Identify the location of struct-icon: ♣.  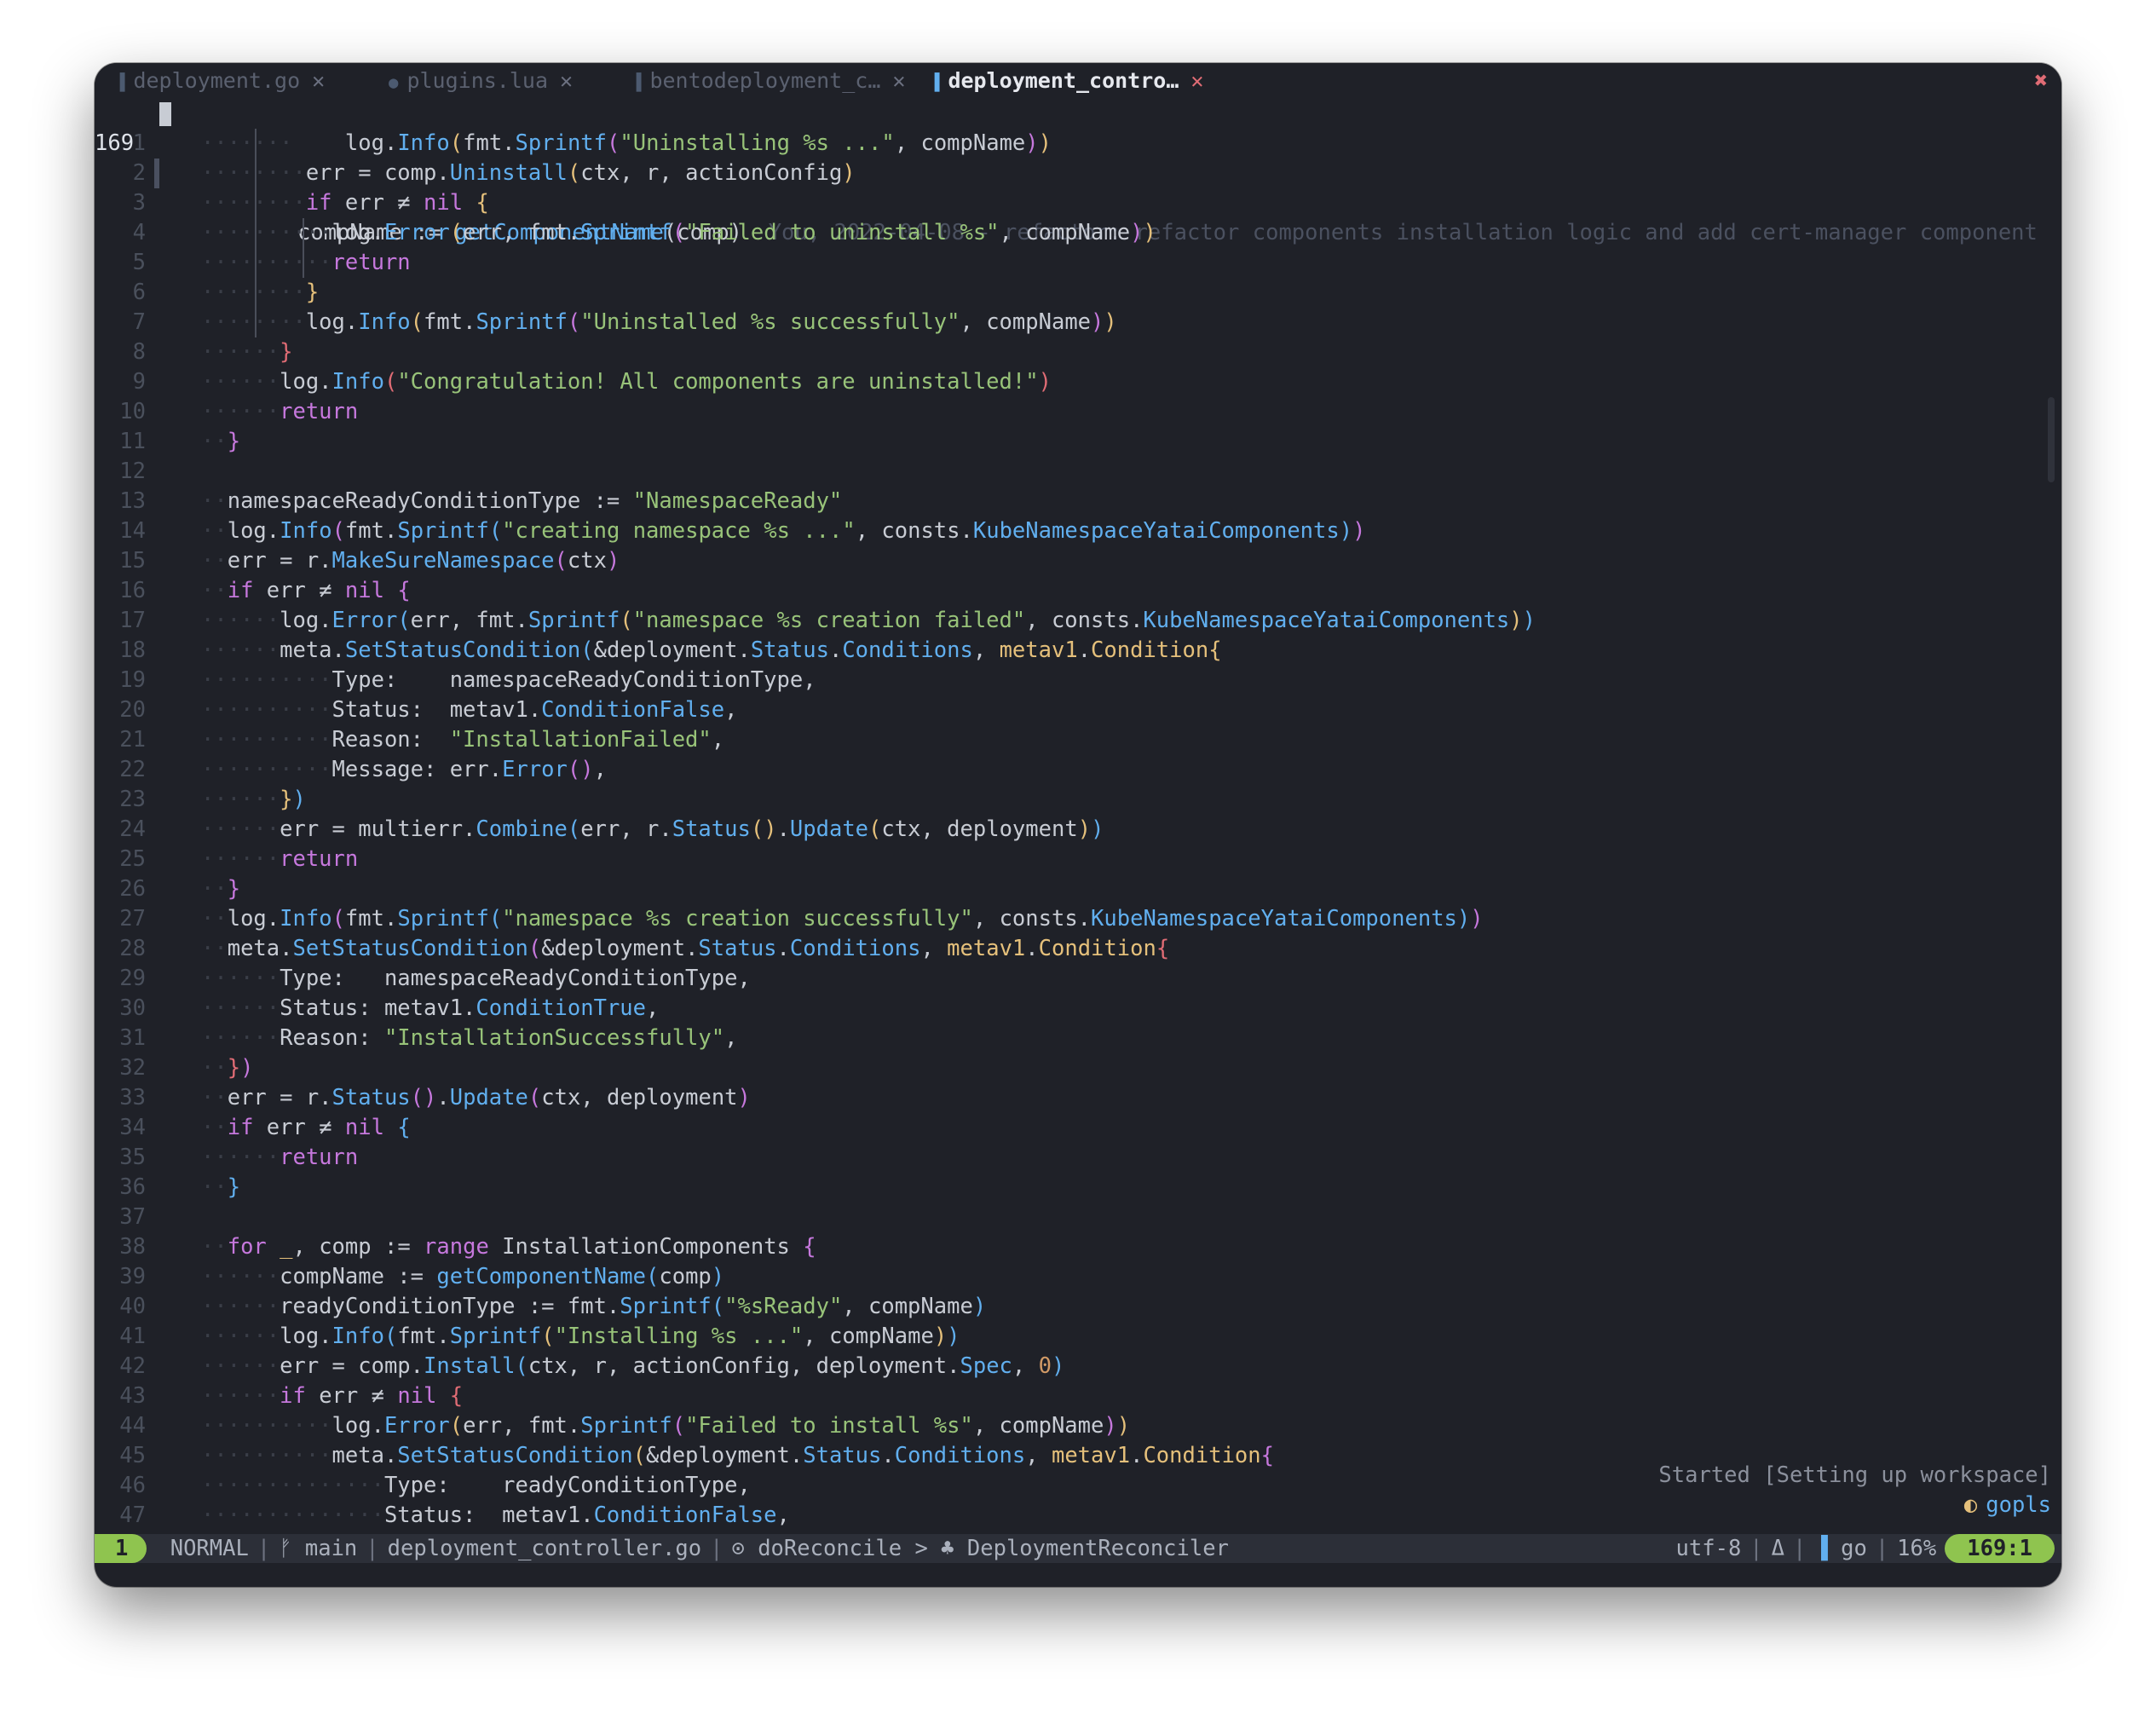
(947, 1548).